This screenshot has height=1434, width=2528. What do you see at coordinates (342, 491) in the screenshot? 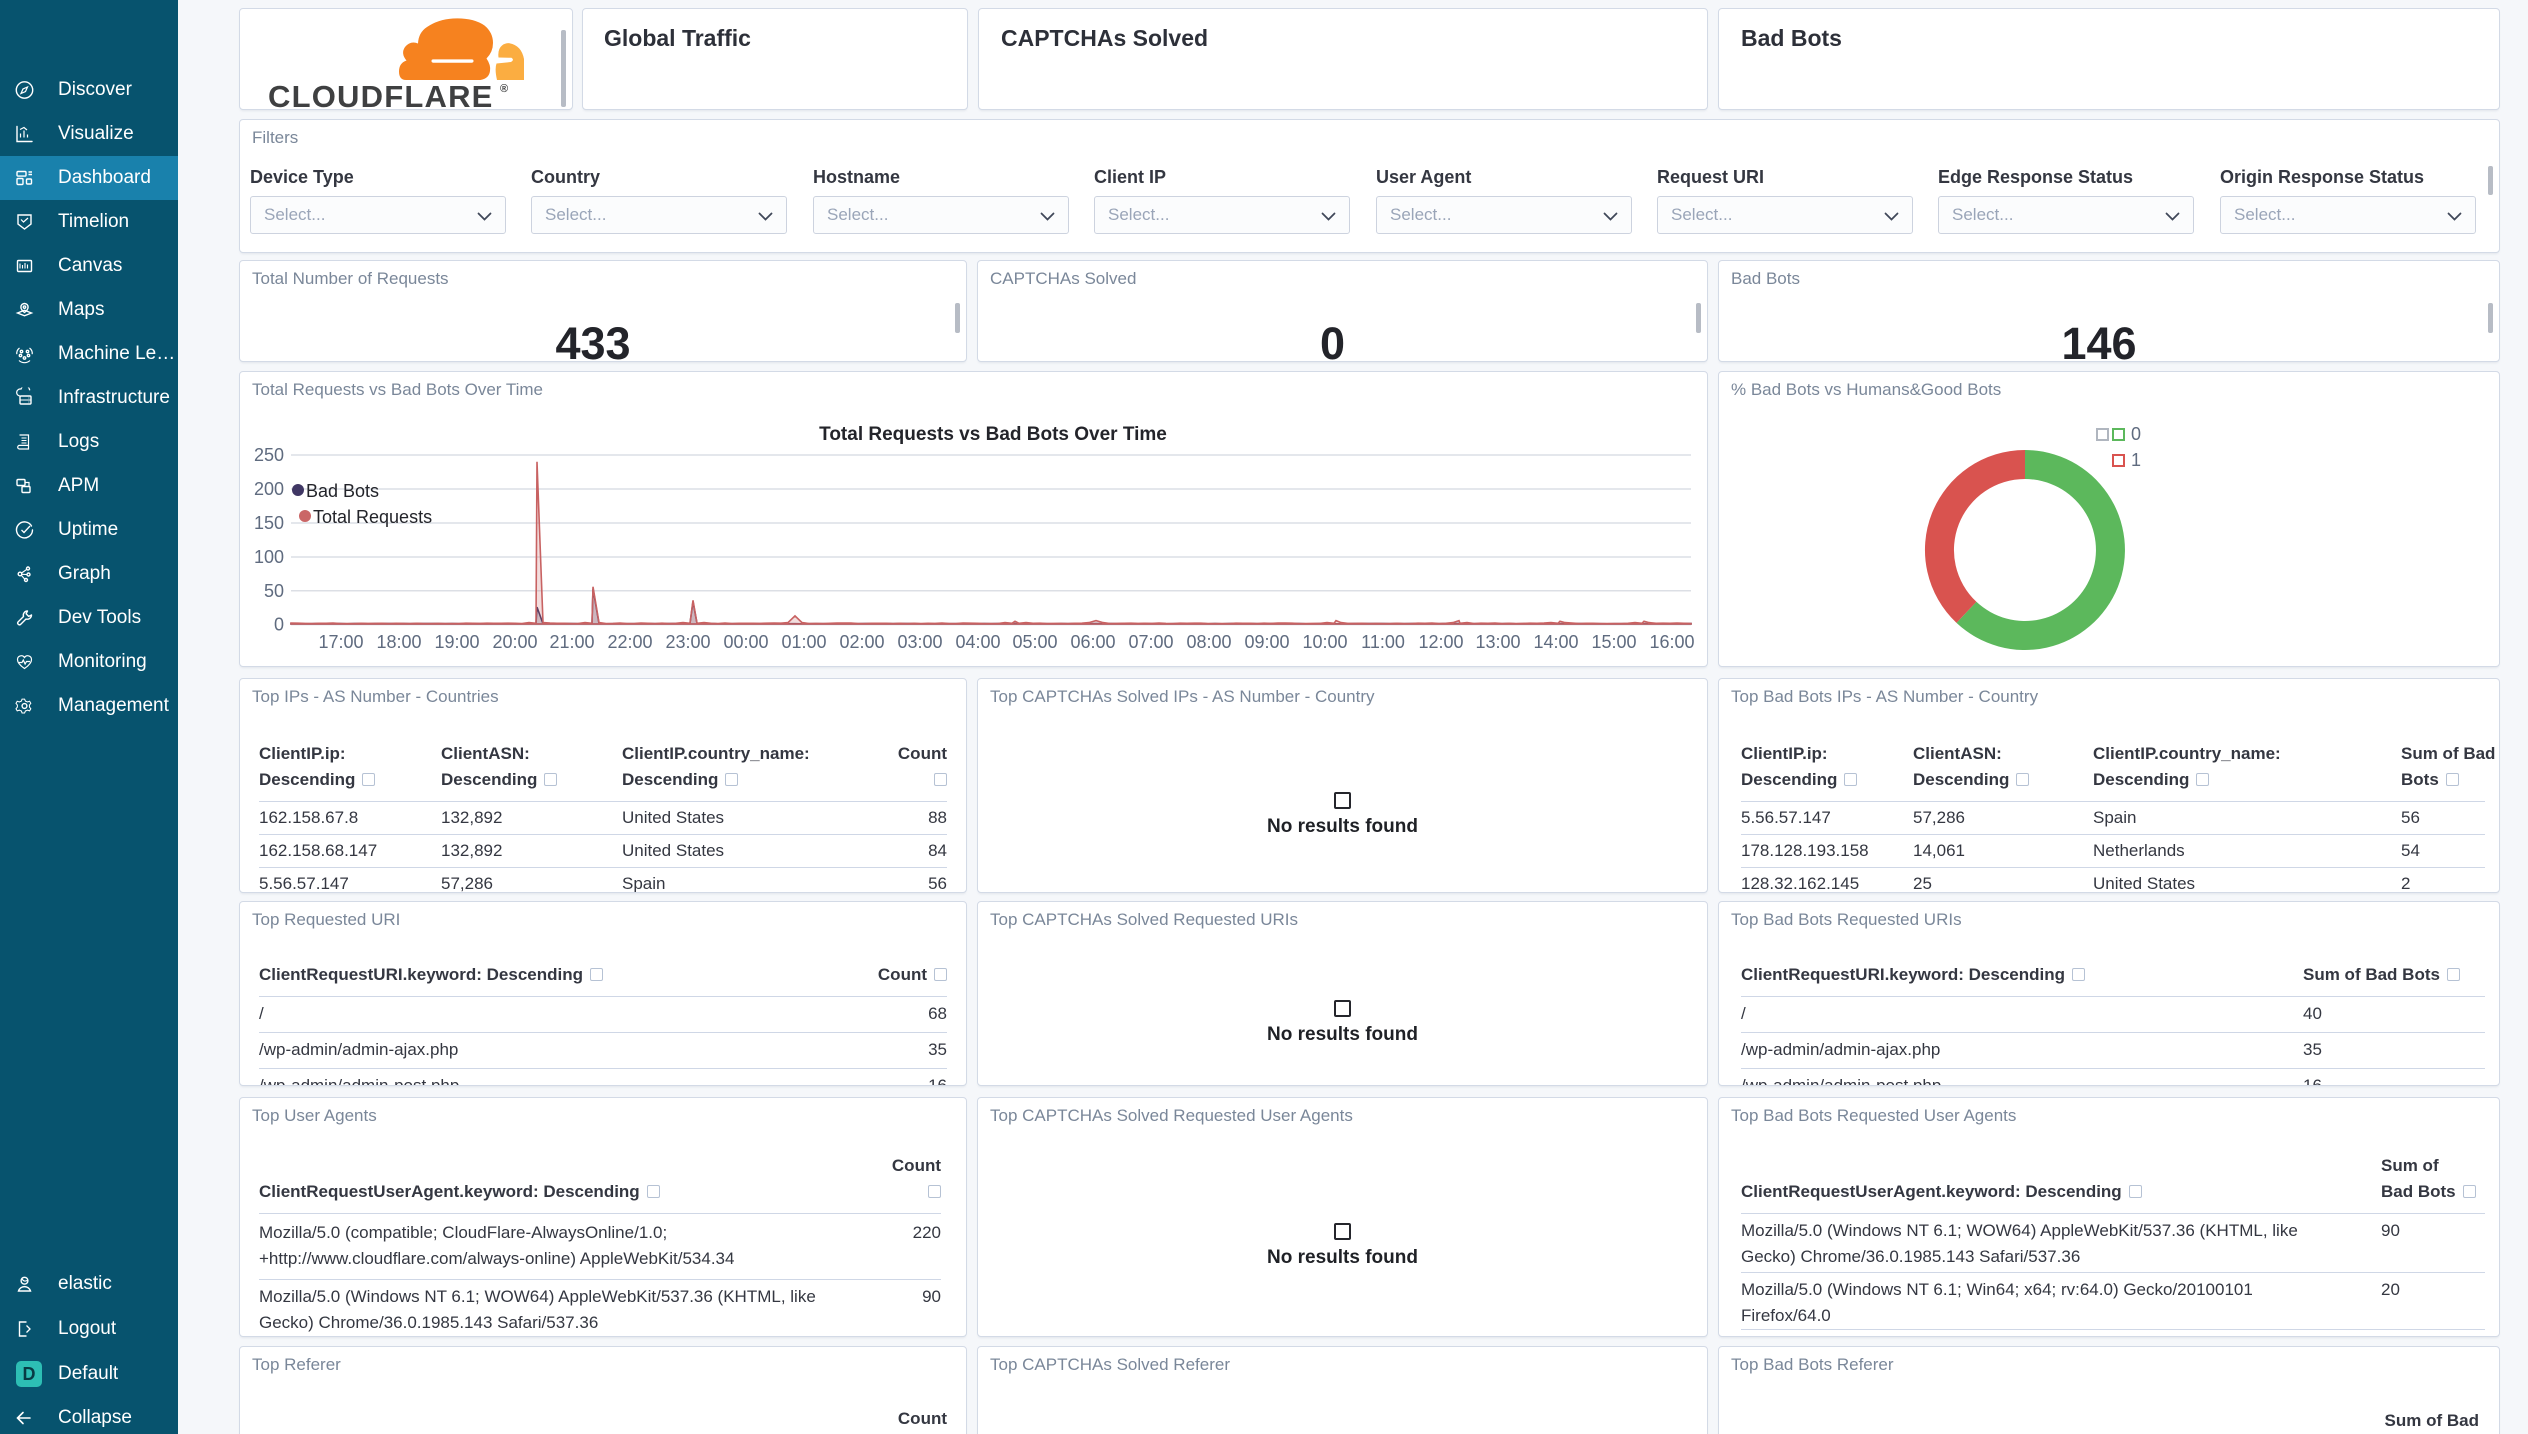
I see `svg-text: Bad Bots` at bounding box center [342, 491].